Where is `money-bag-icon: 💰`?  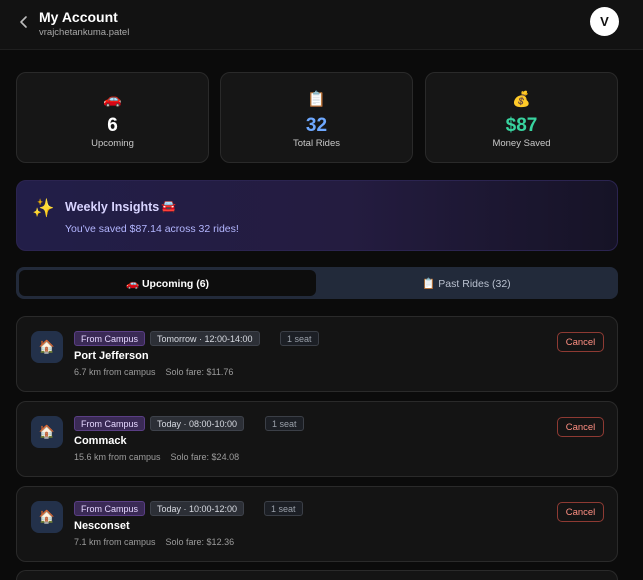 money-bag-icon: 💰 is located at coordinates (521, 99).